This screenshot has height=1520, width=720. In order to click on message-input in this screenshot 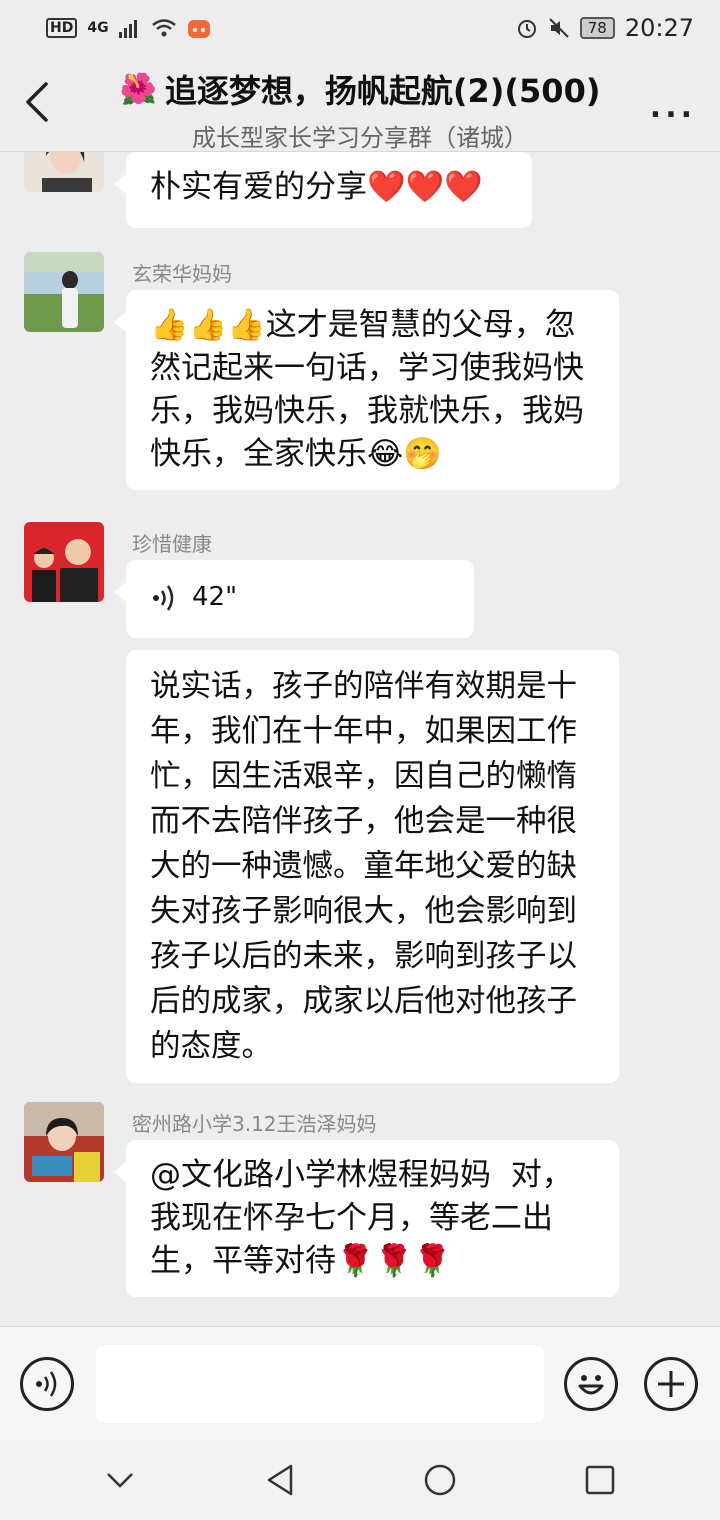, I will do `click(320, 1384)`.